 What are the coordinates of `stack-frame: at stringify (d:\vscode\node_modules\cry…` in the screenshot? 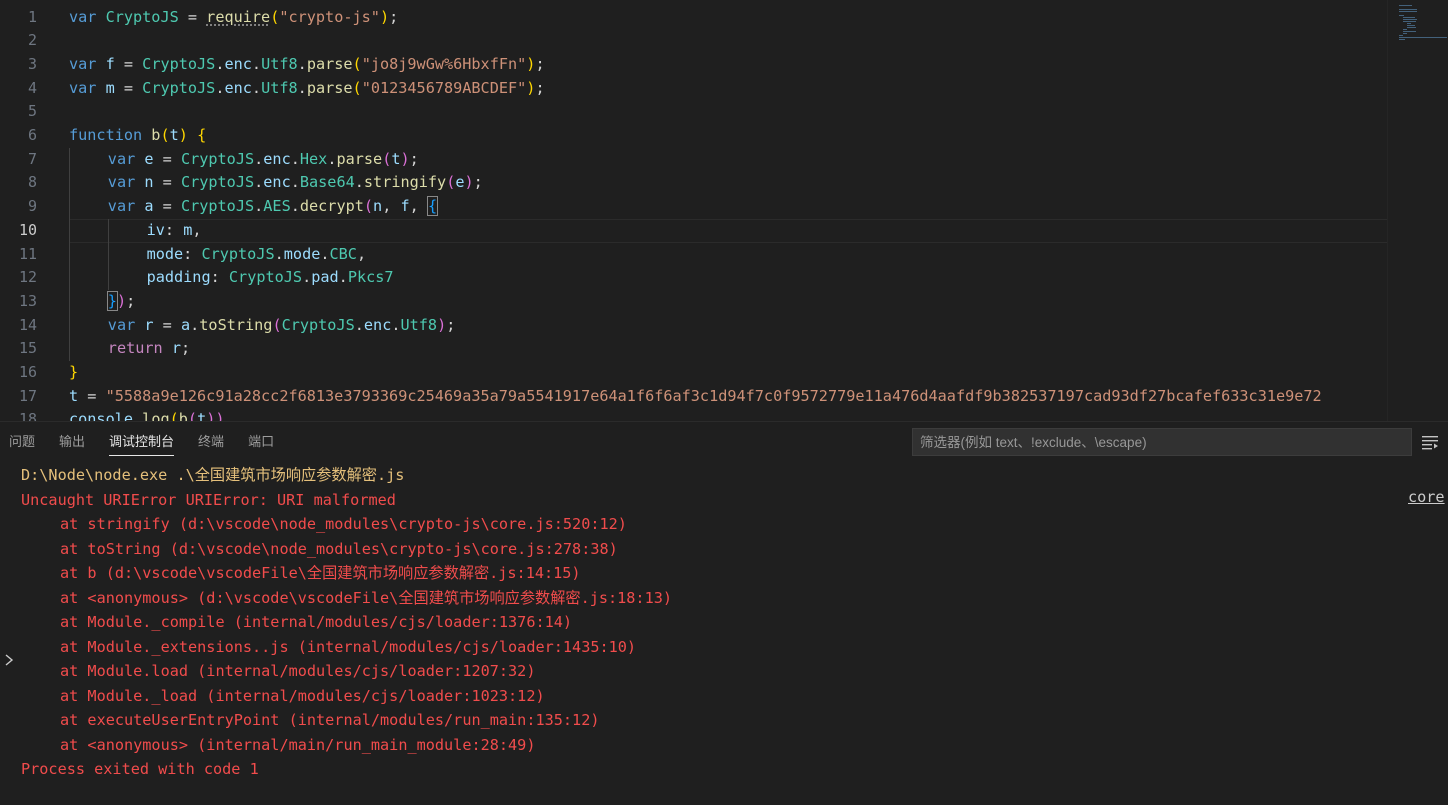 It's located at (343, 524).